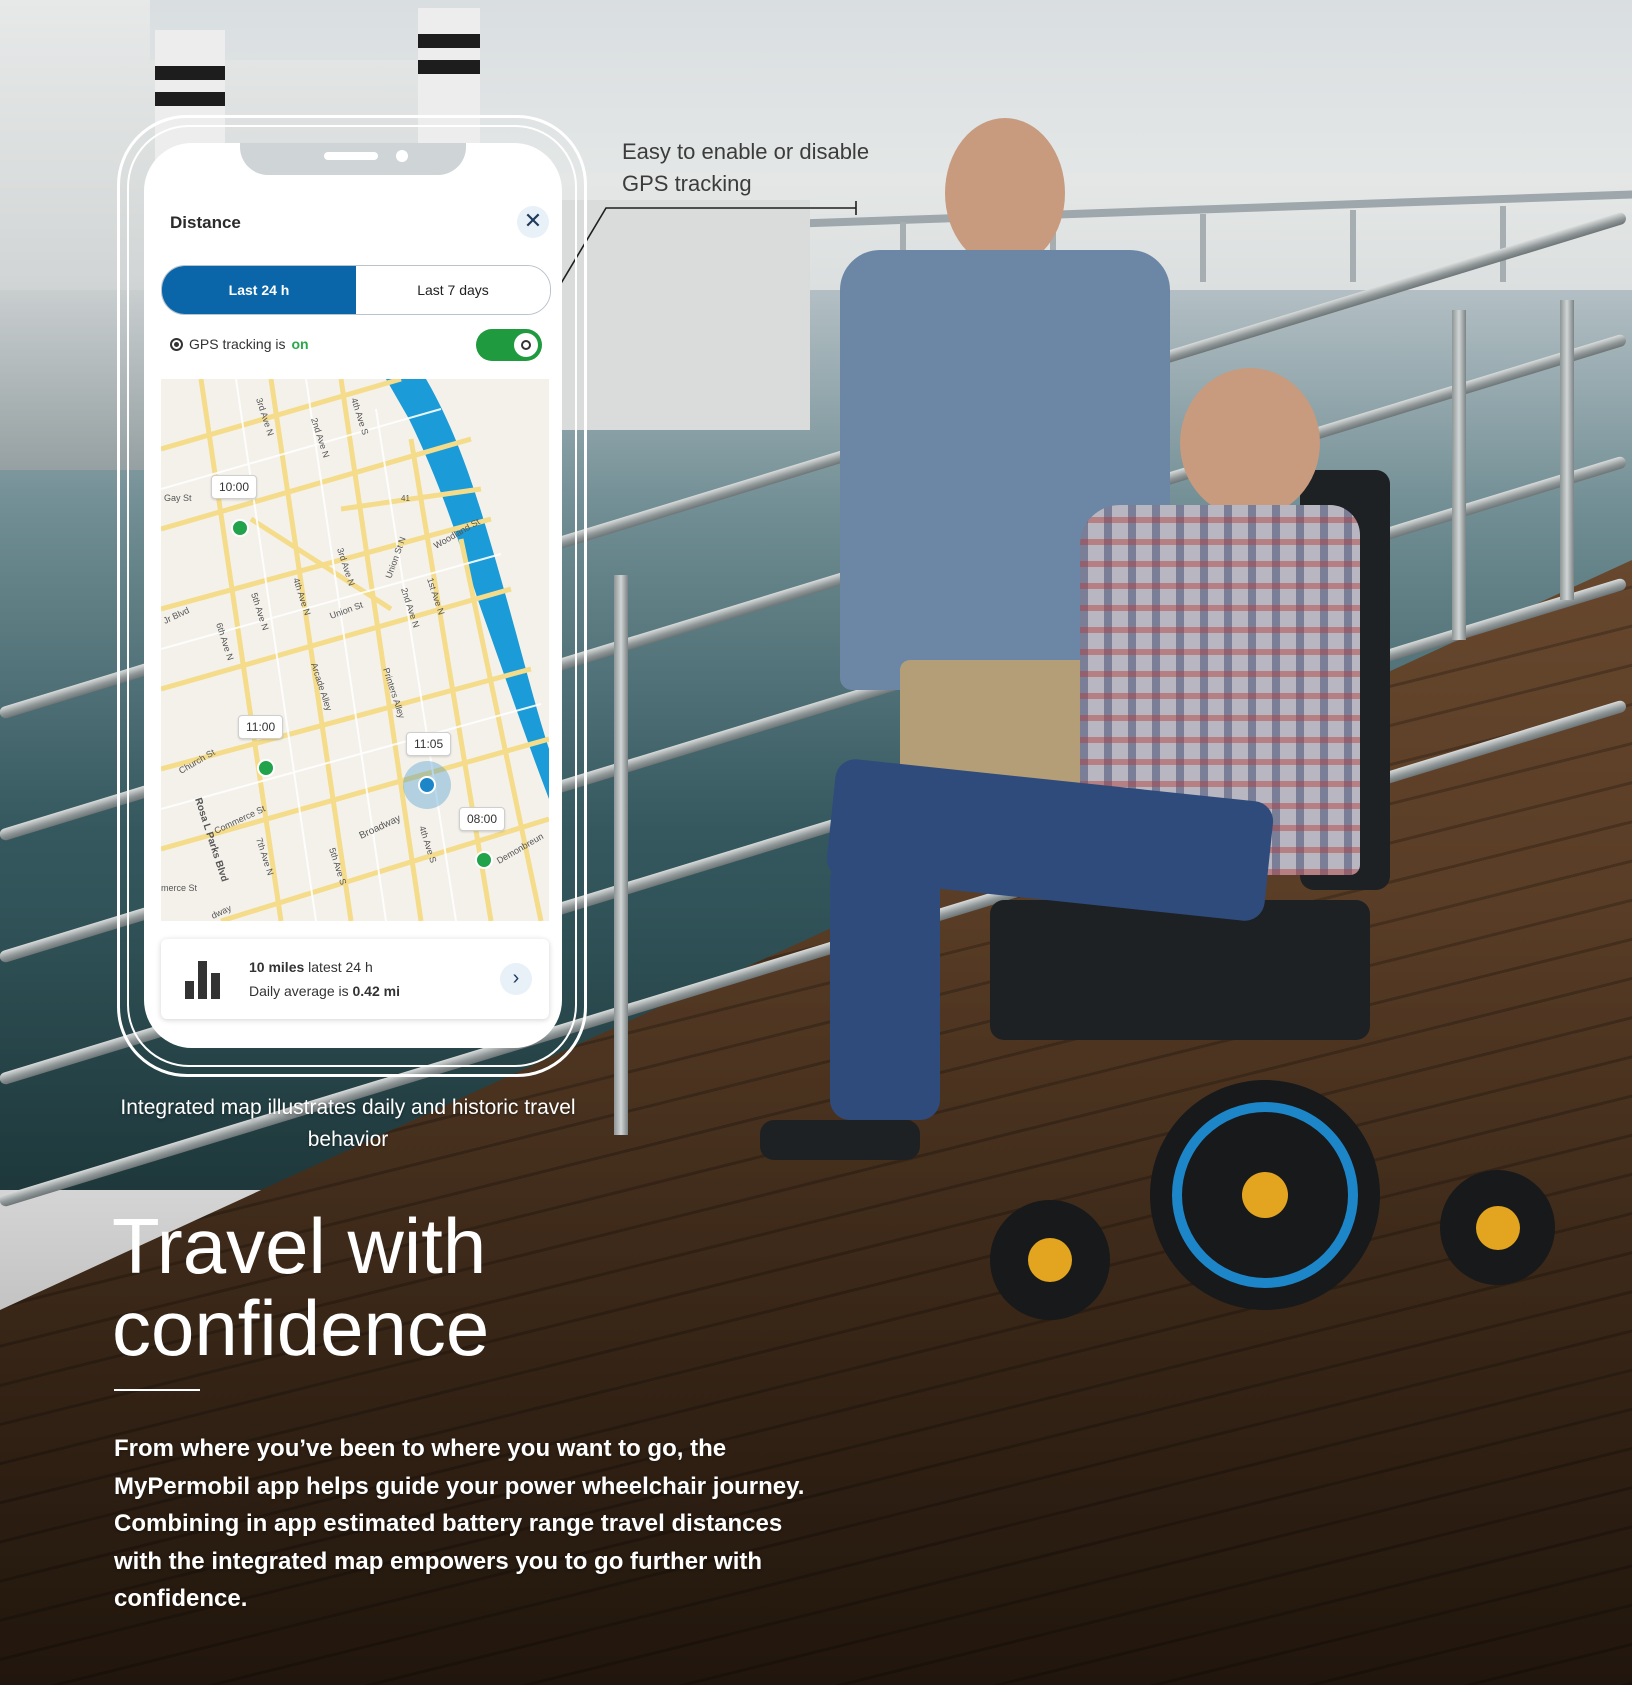 The height and width of the screenshot is (1685, 1632). I want to click on gps-status-row: GPS tracking is on, so click(239, 344).